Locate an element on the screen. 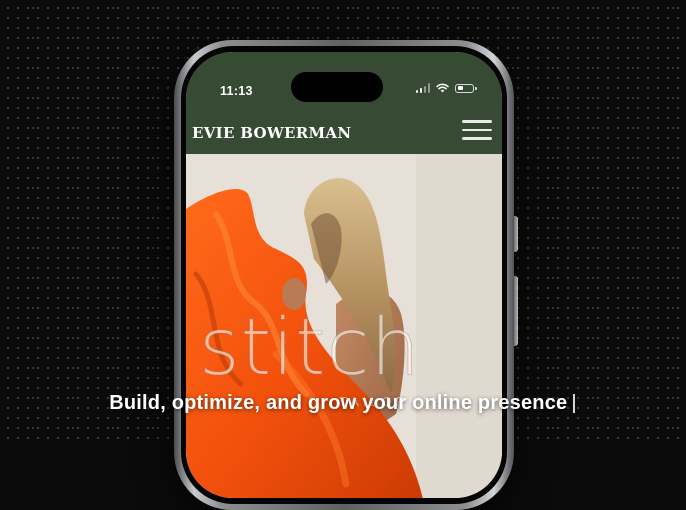 This screenshot has height=510, width=686. battery-level is located at coordinates (460, 88).